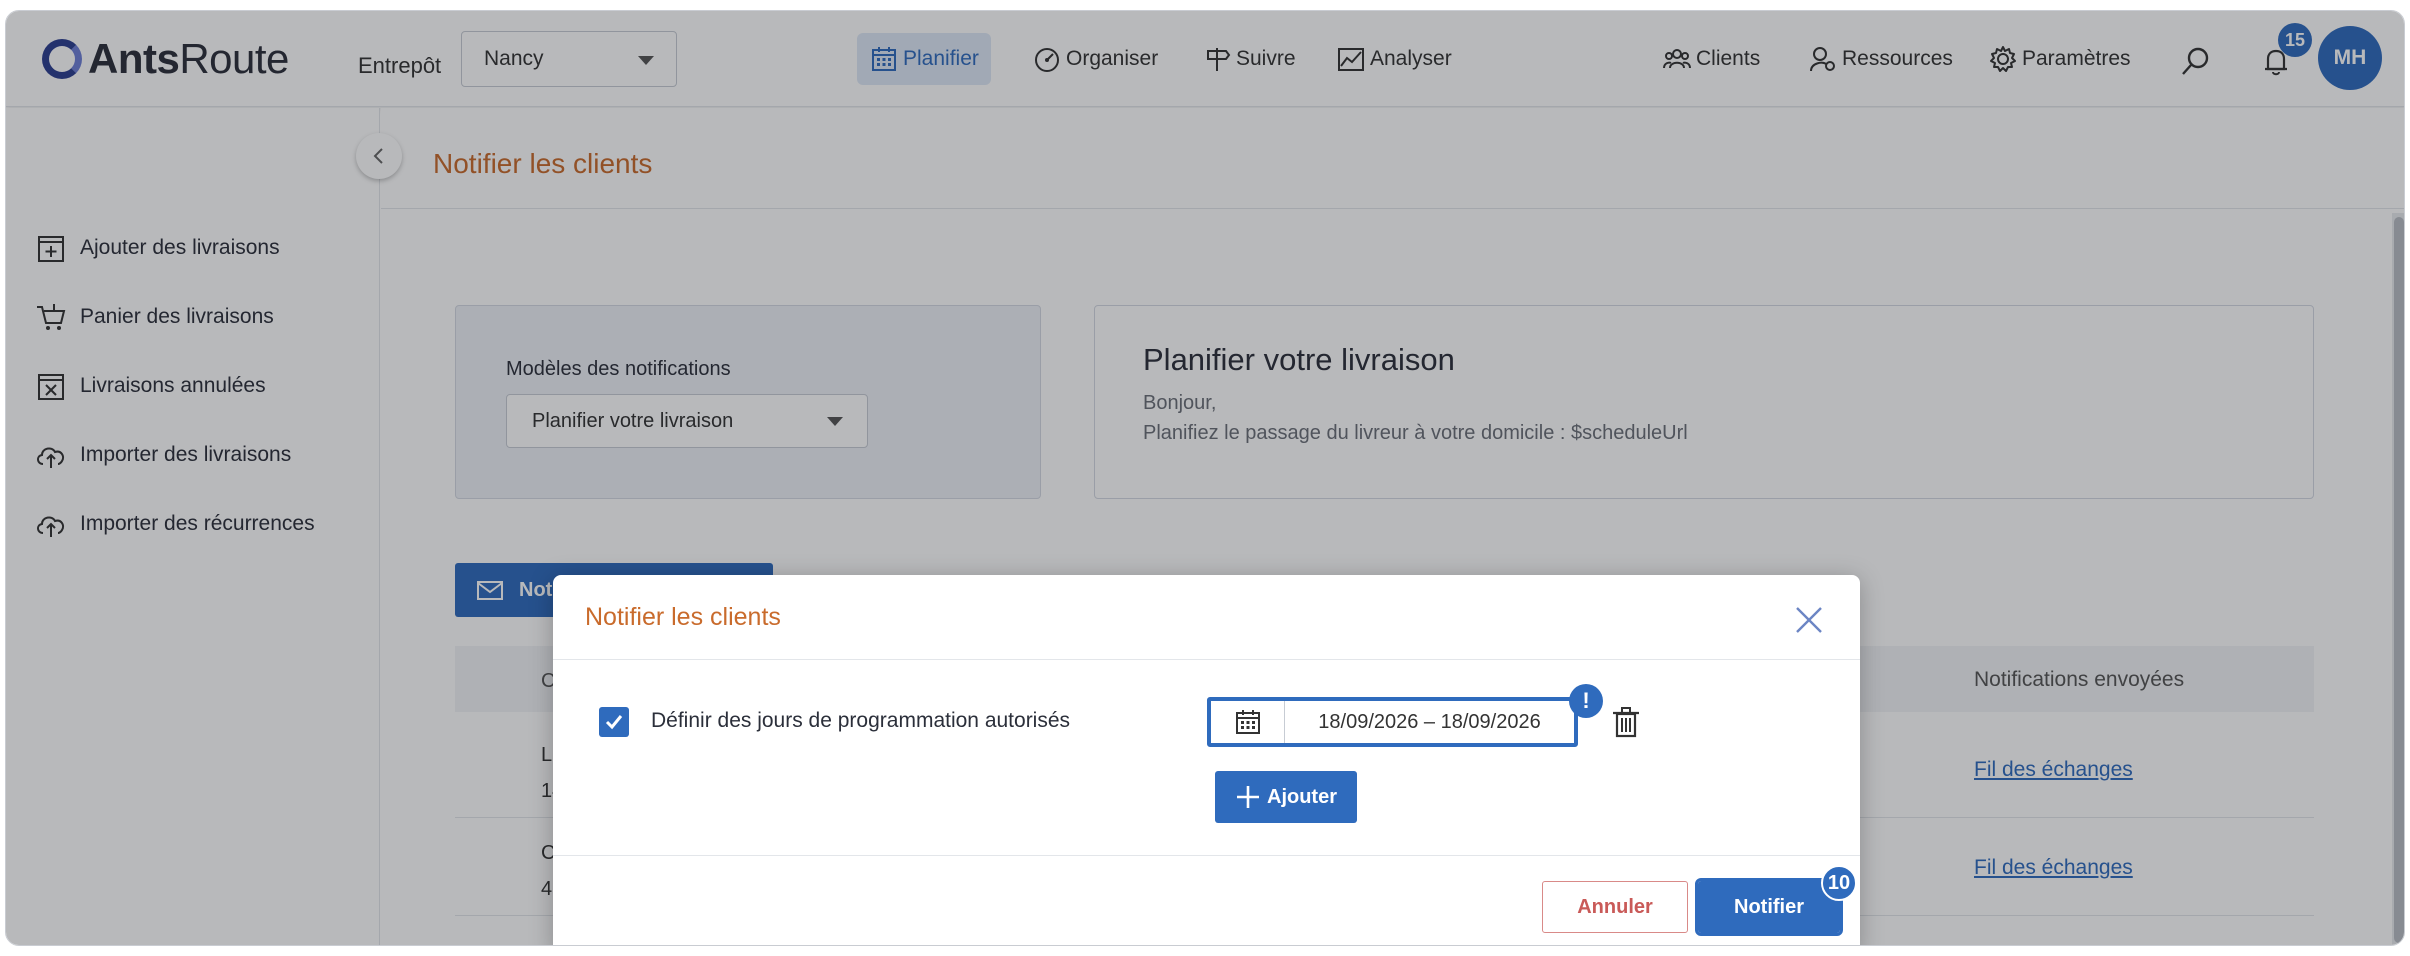  Describe the element at coordinates (1286, 797) in the screenshot. I see `add-date-range-button: Ajouter` at that location.